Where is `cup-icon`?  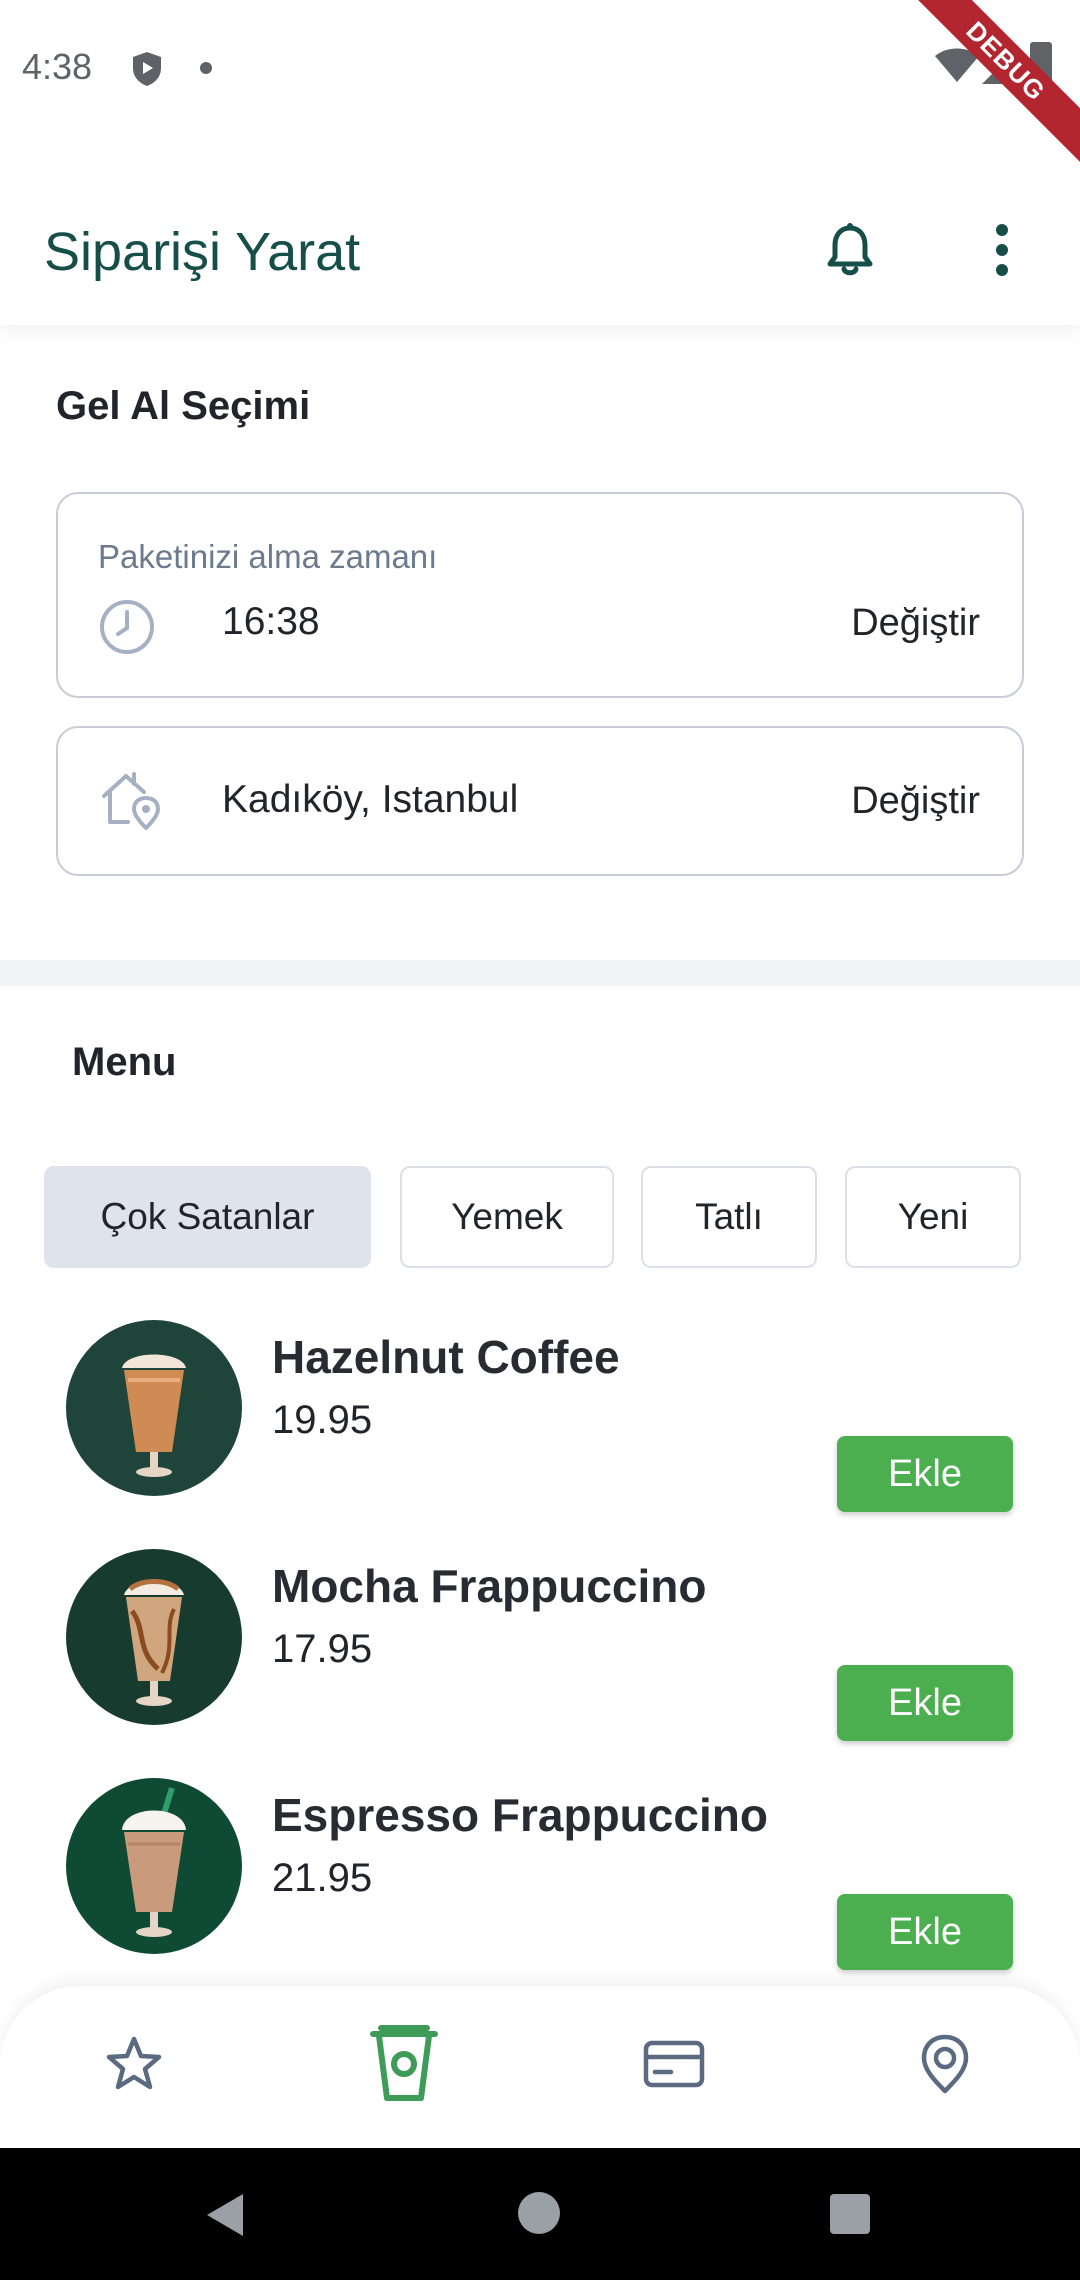
cup-icon is located at coordinates (404, 2063).